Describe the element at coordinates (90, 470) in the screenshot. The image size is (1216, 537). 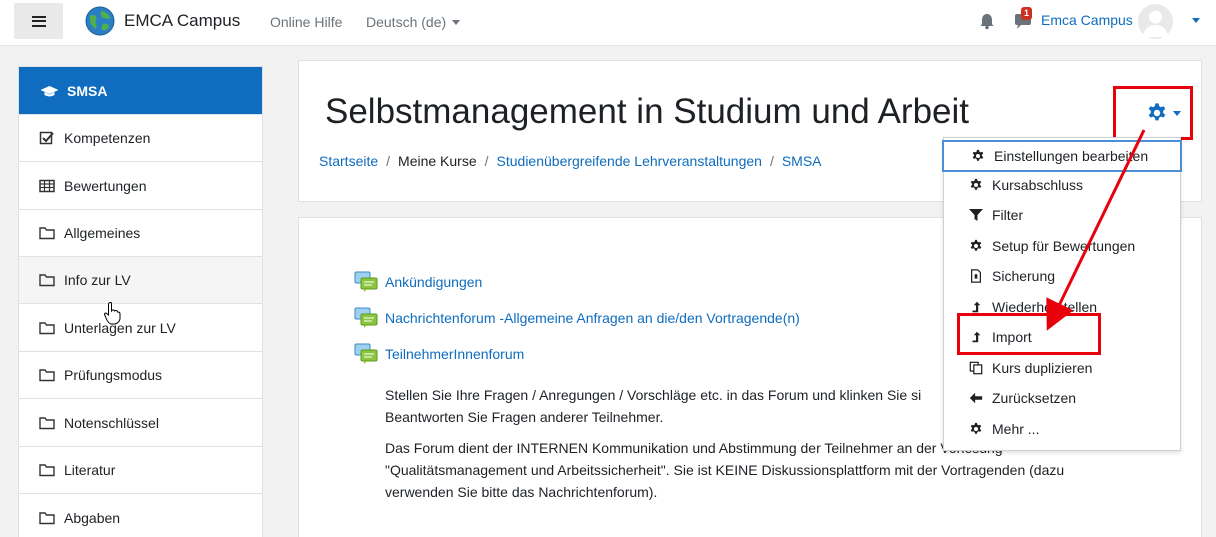
I see `sidebar-item-label: Literatur` at that location.